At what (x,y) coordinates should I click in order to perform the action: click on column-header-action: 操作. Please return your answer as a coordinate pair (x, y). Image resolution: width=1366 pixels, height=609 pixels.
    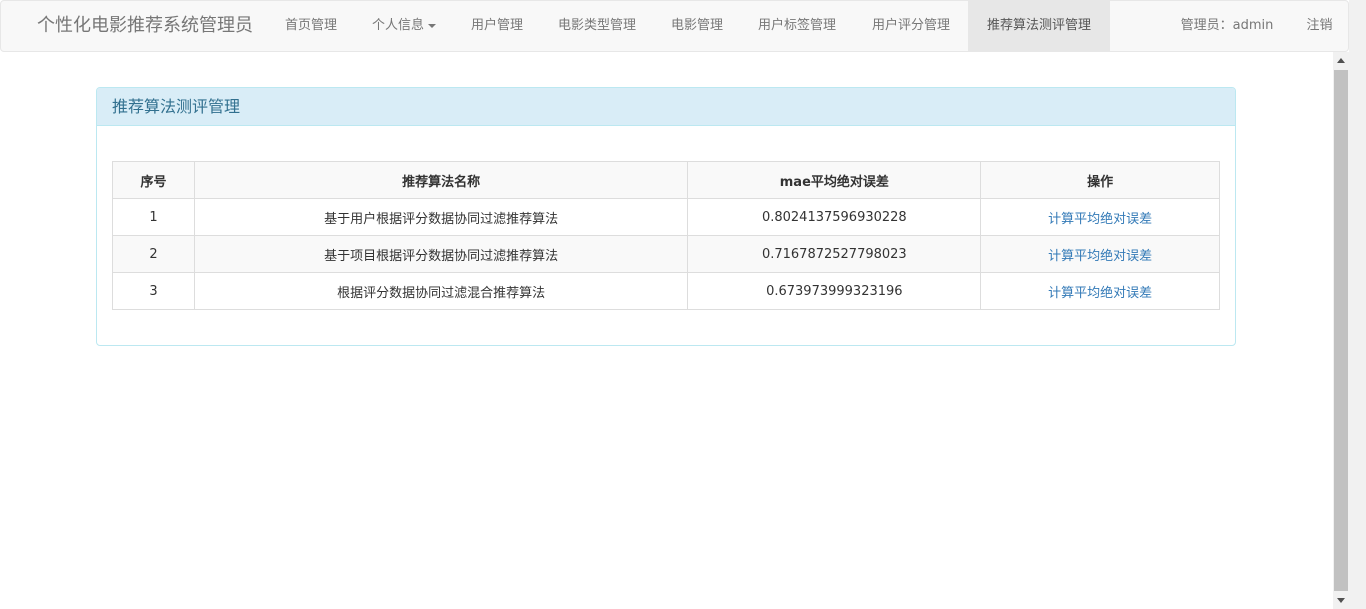
    Looking at the image, I should click on (1100, 180).